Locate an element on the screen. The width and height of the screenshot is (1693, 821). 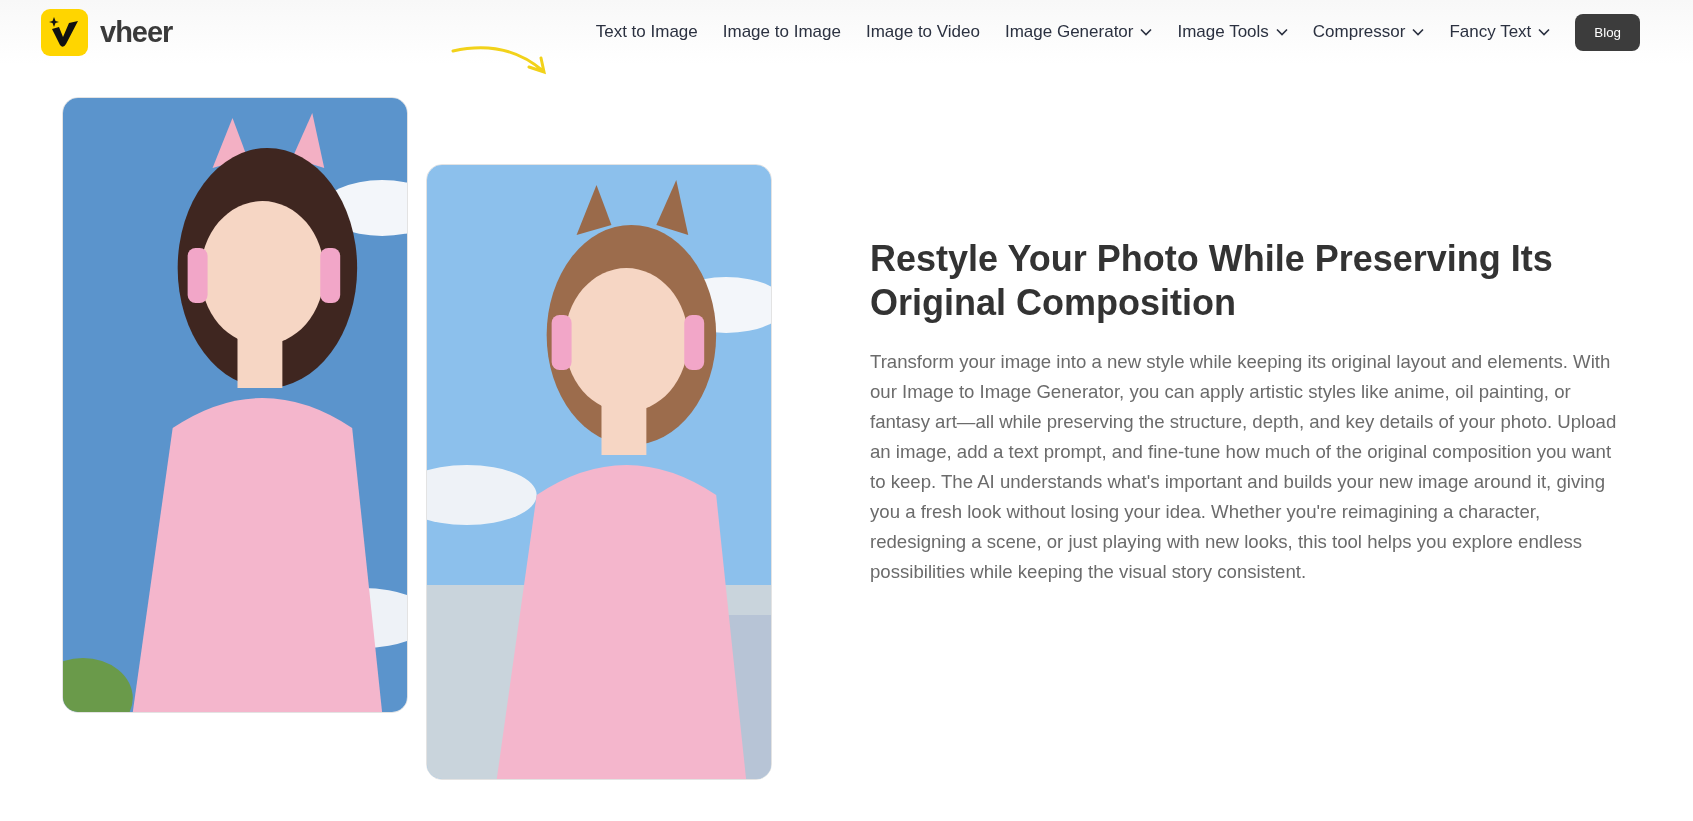
nav-dropdown: Image Generator is located at coordinates (1078, 32).